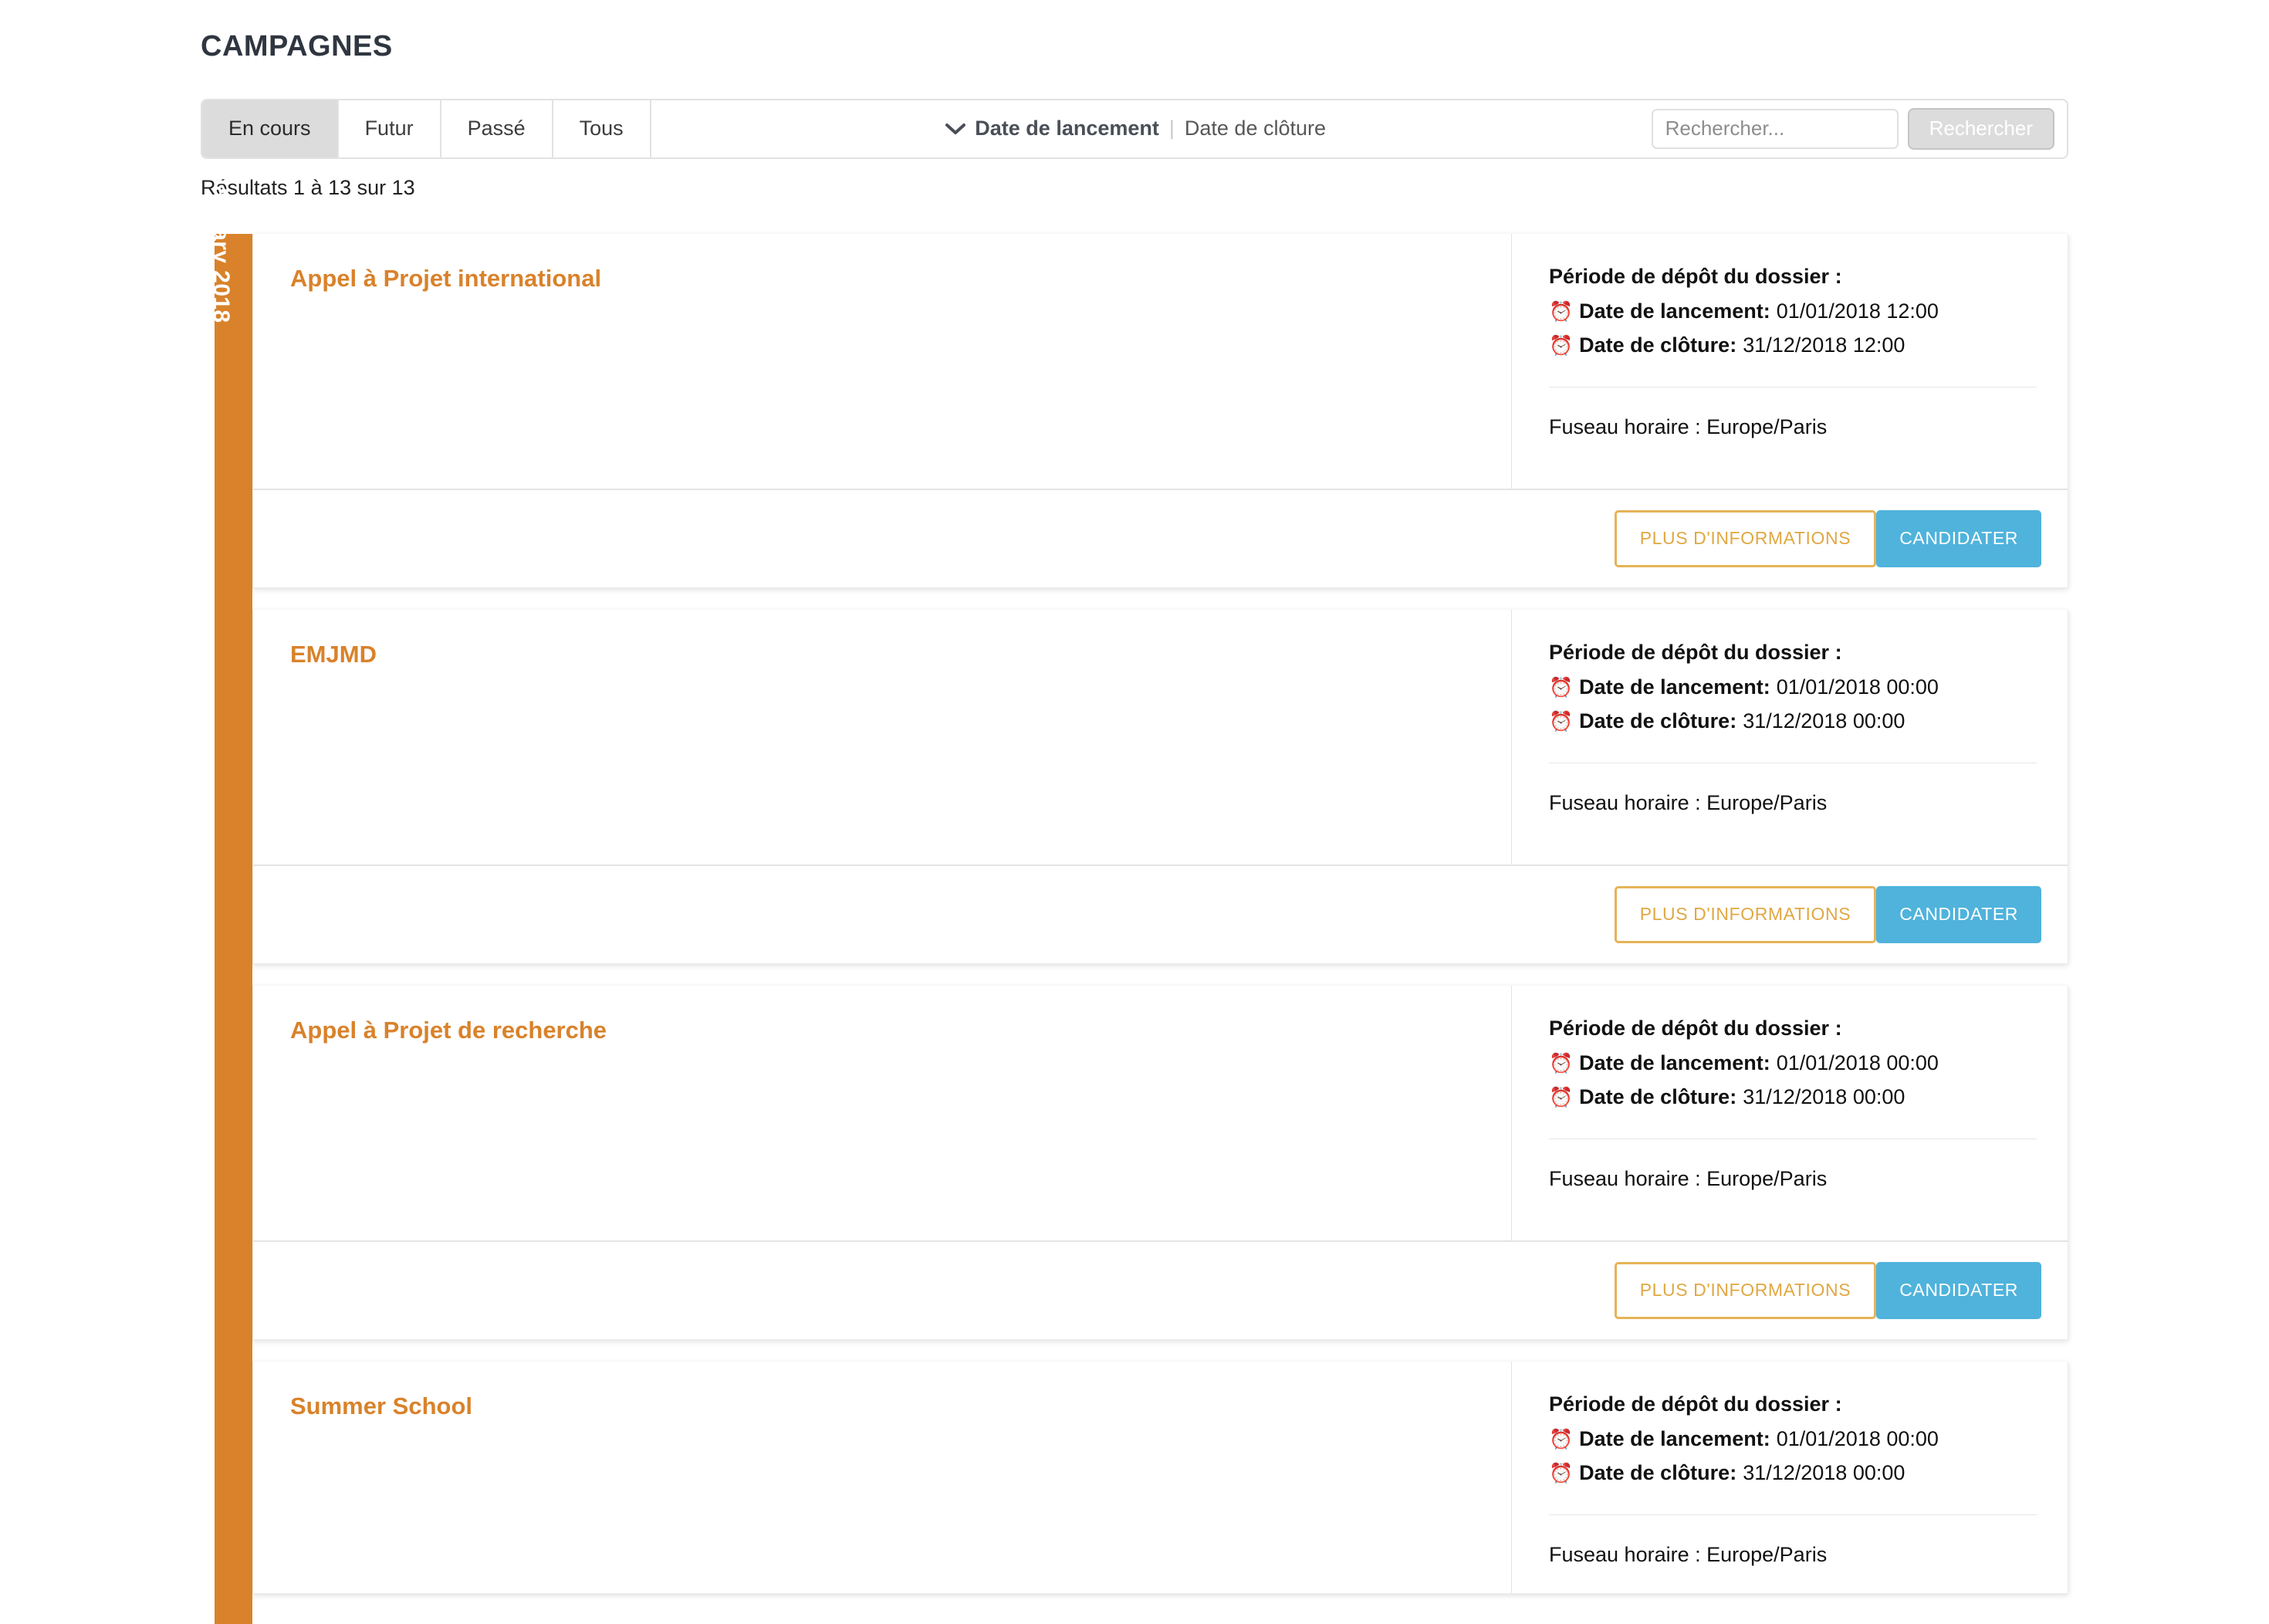 Image resolution: width=2269 pixels, height=1624 pixels. What do you see at coordinates (883, 1477) in the screenshot?
I see `card-title-column: Summer School` at bounding box center [883, 1477].